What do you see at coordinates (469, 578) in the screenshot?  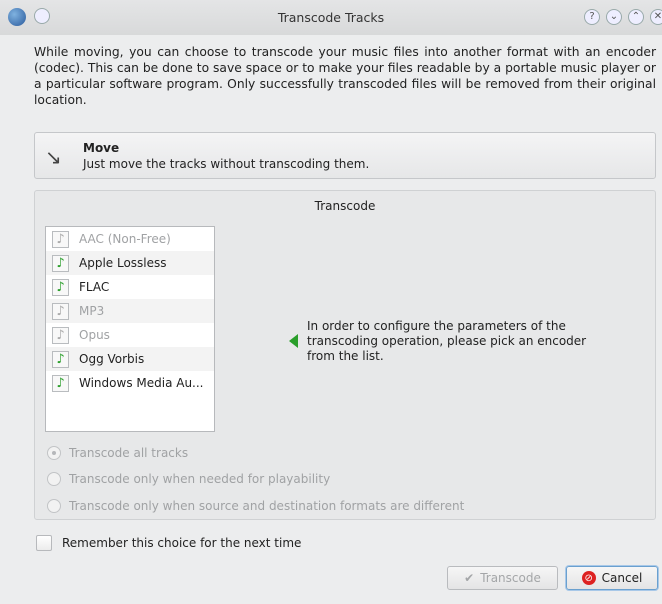 I see `checkmark-icon: ✔` at bounding box center [469, 578].